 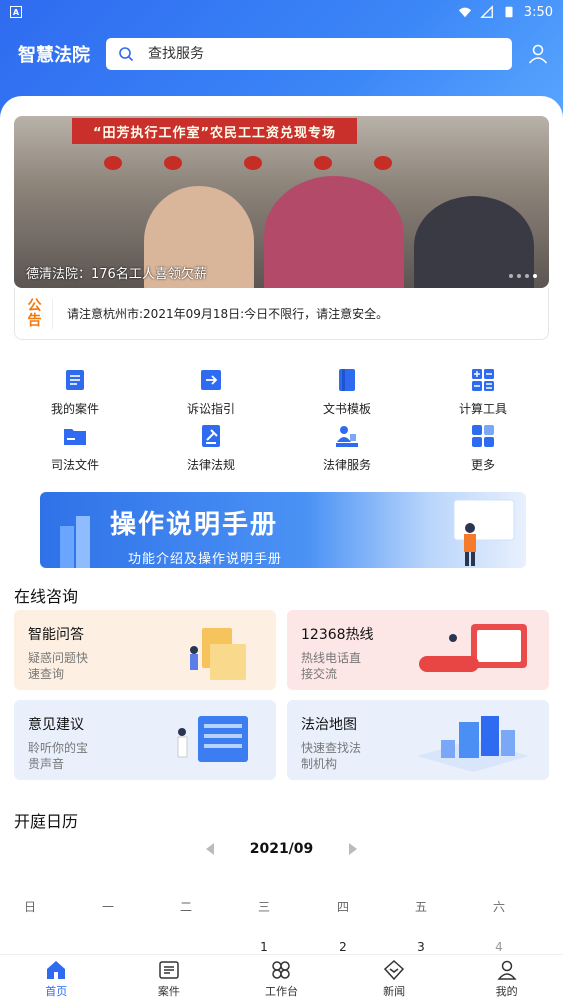 I want to click on profile-icon, so click(x=507, y=970).